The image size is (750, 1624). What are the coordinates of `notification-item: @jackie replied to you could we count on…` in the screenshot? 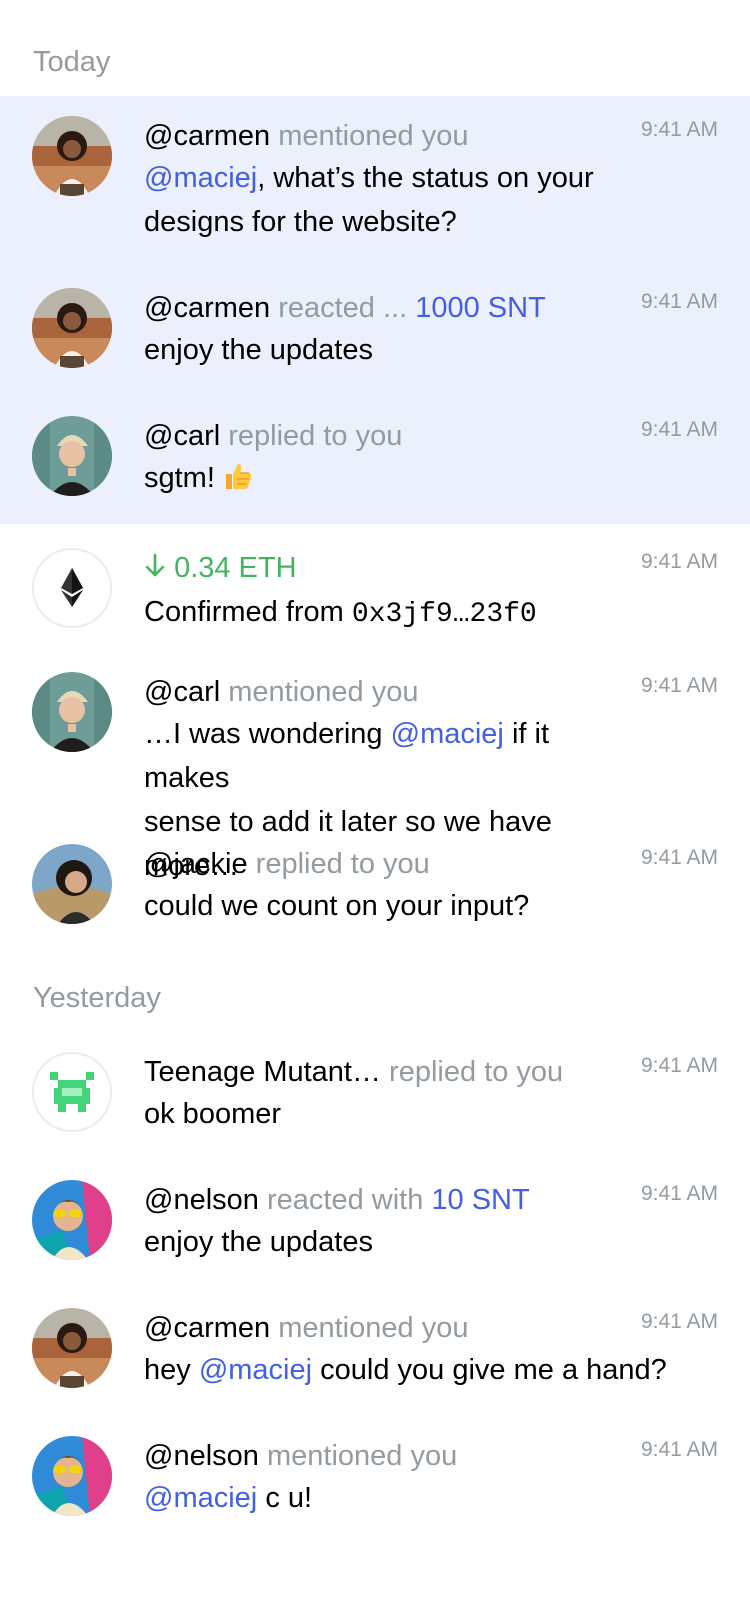 It's located at (375, 885).